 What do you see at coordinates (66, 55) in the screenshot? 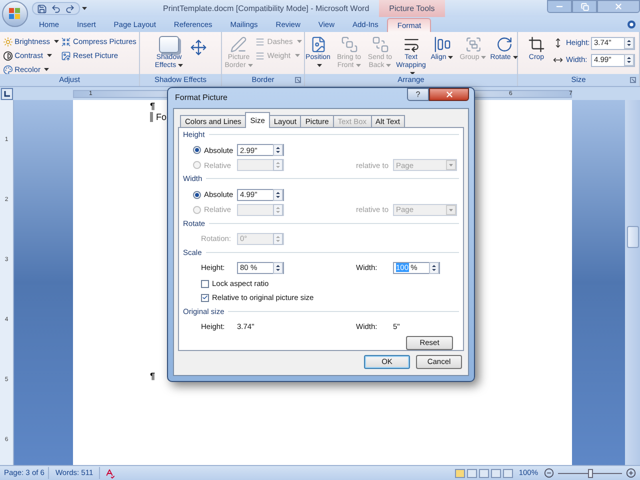
I see `image-icon` at bounding box center [66, 55].